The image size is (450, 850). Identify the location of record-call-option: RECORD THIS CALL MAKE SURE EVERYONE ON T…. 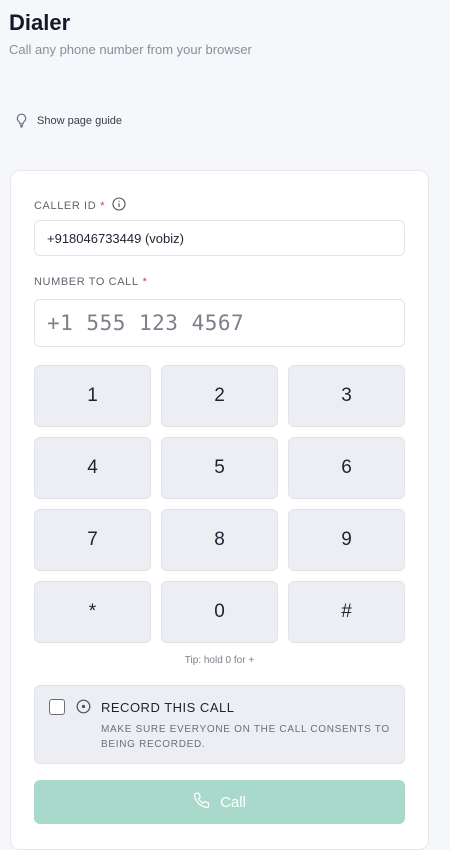
(219, 724).